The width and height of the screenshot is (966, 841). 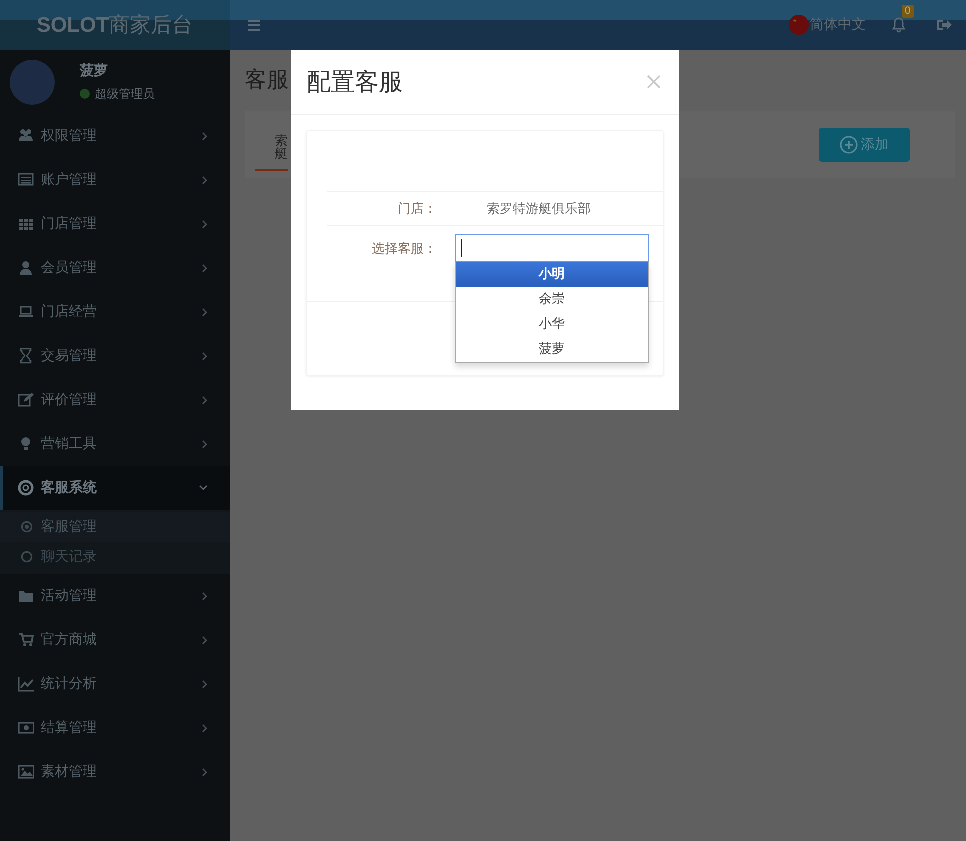 What do you see at coordinates (26, 400) in the screenshot?
I see `edit-icon` at bounding box center [26, 400].